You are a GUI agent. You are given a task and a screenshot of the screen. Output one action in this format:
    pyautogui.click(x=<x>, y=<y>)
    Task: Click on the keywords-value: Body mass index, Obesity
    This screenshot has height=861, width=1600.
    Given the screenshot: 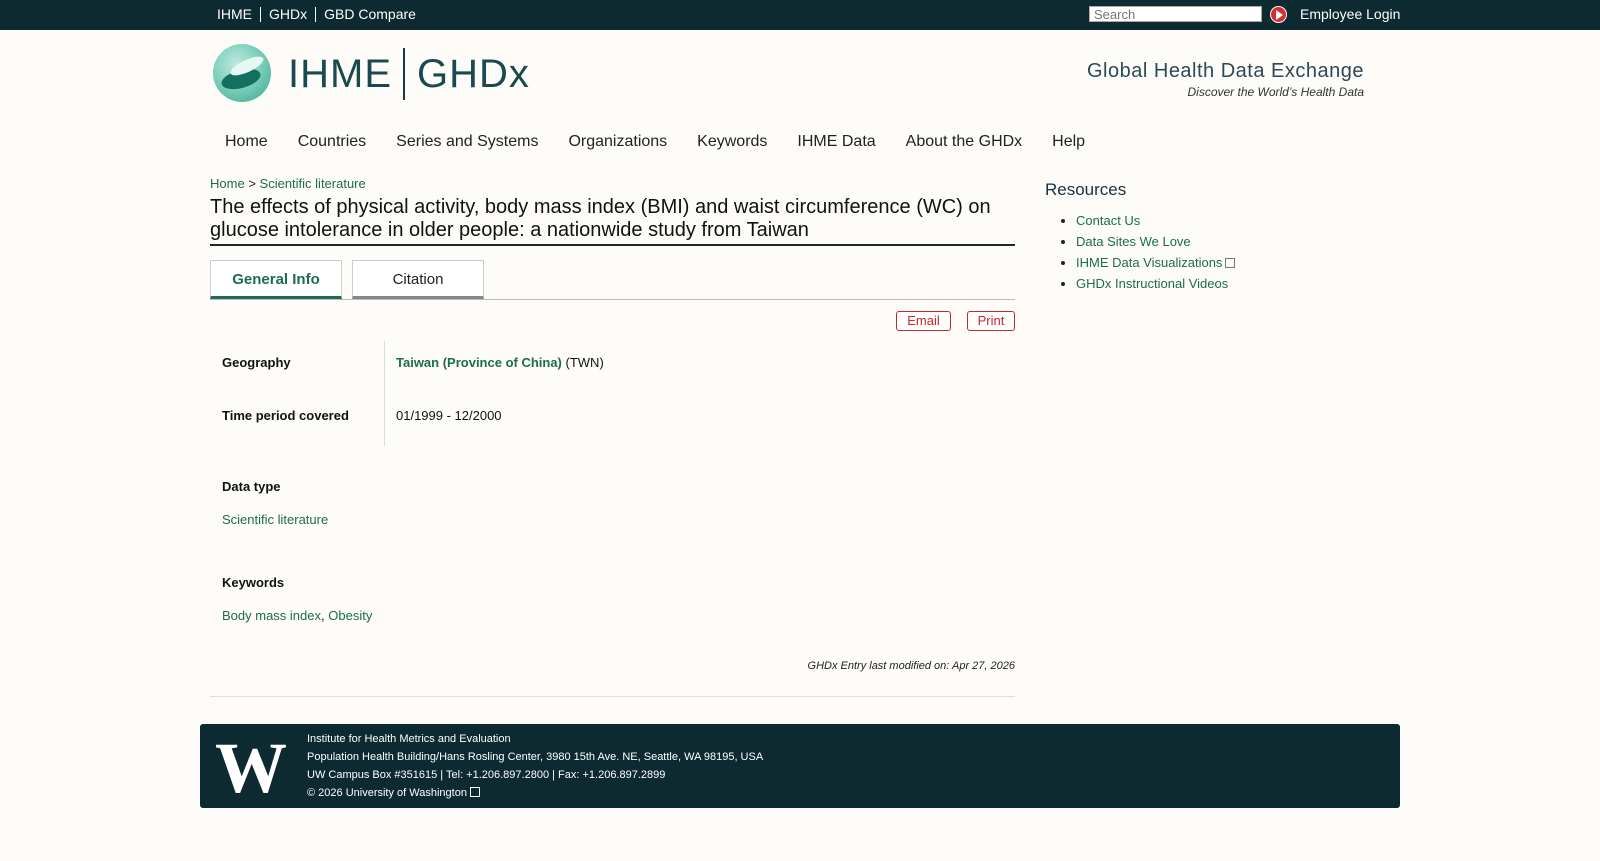 What is the action you would take?
    pyautogui.click(x=297, y=615)
    